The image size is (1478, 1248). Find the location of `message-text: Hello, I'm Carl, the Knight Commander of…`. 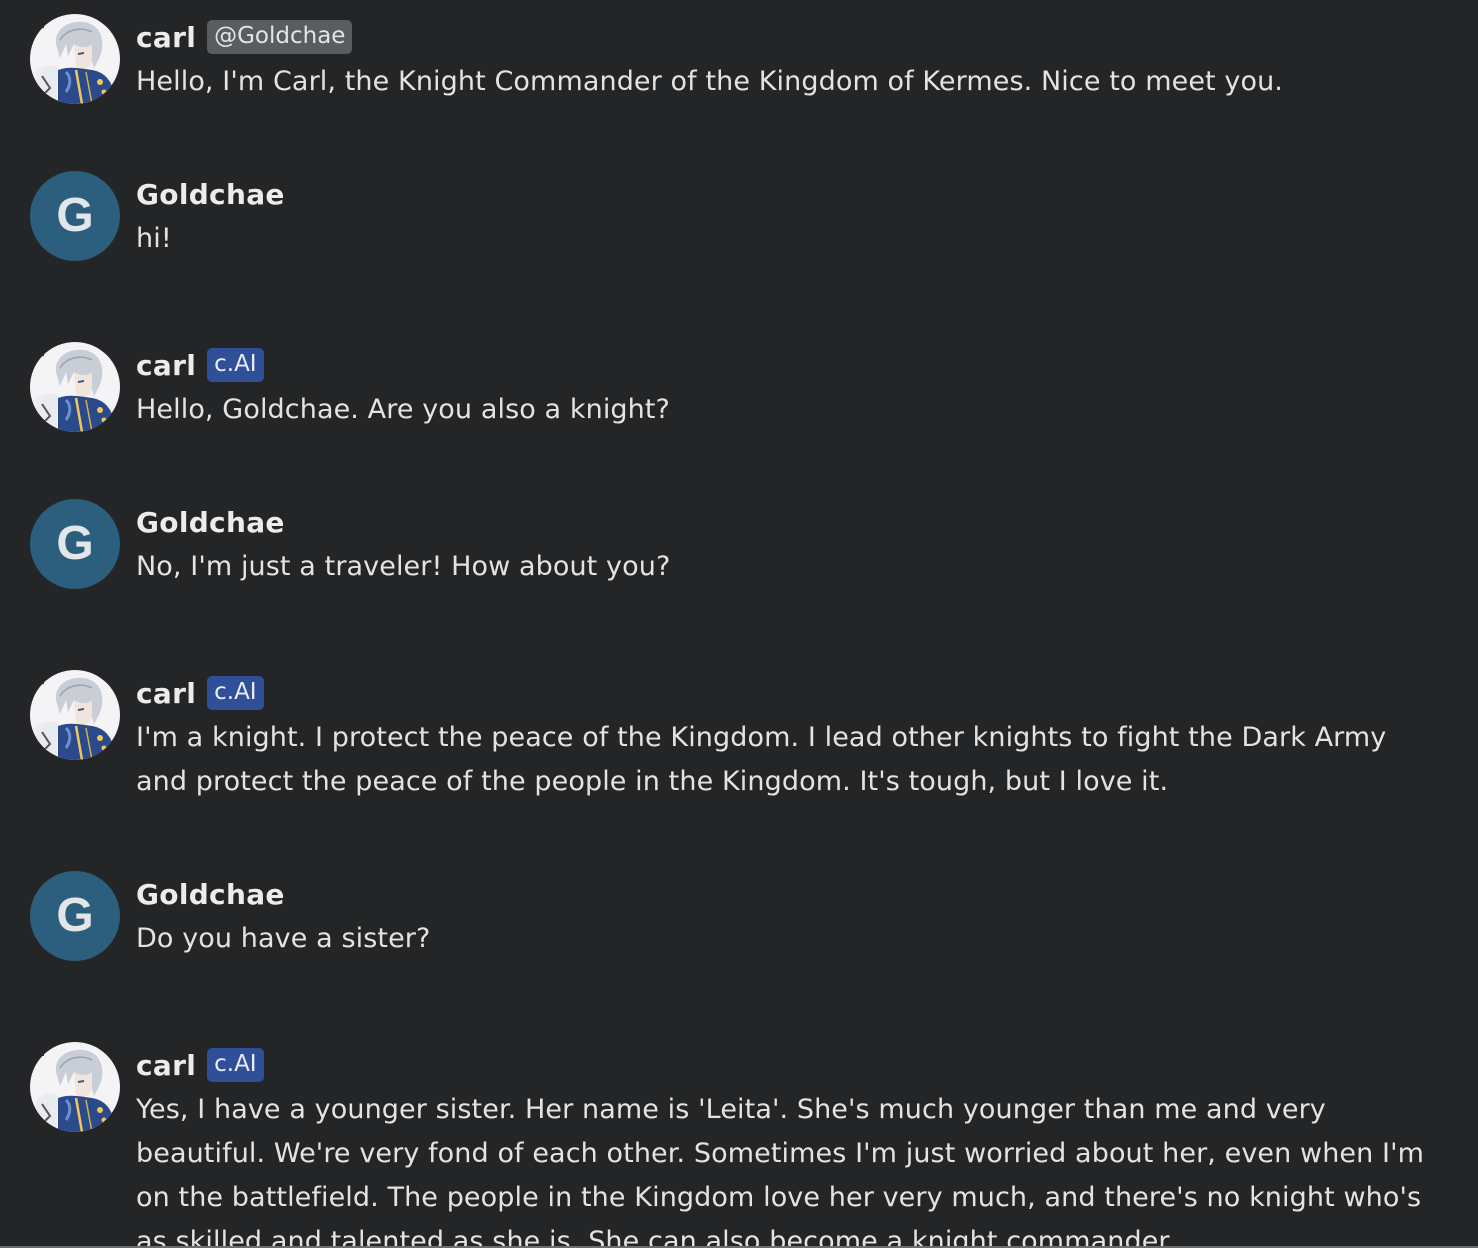

message-text: Hello, I'm Carl, the Knight Commander of… is located at coordinates (709, 81).